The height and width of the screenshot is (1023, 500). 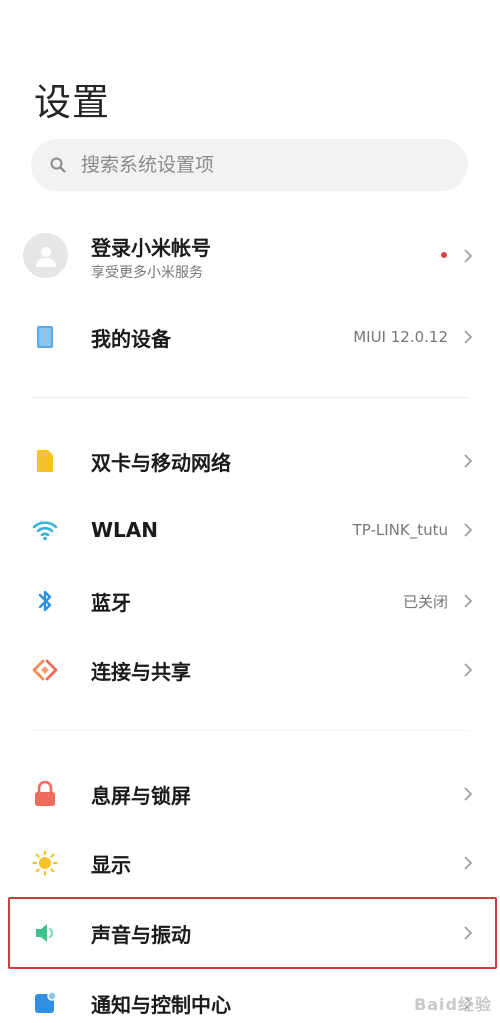 What do you see at coordinates (250, 337) in the screenshot?
I see `settings-row-my-device: 我的设备 MIUI 12.0.12` at bounding box center [250, 337].